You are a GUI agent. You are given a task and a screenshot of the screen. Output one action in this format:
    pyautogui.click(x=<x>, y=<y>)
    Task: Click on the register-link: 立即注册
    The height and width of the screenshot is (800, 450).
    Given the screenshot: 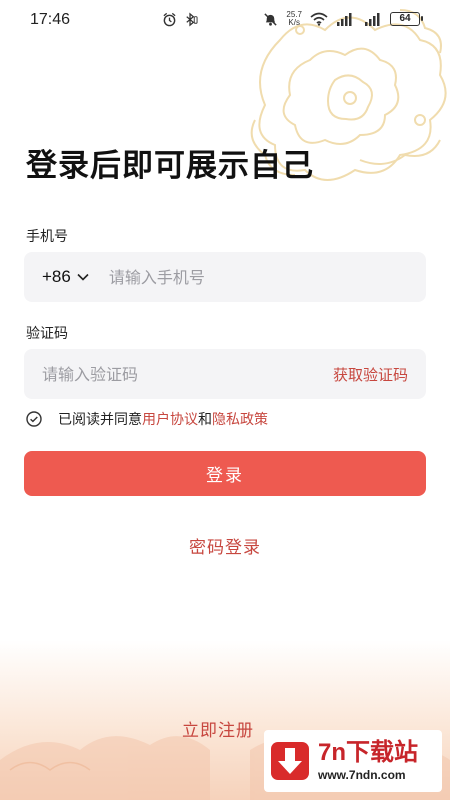 What is the action you would take?
    pyautogui.click(x=218, y=728)
    